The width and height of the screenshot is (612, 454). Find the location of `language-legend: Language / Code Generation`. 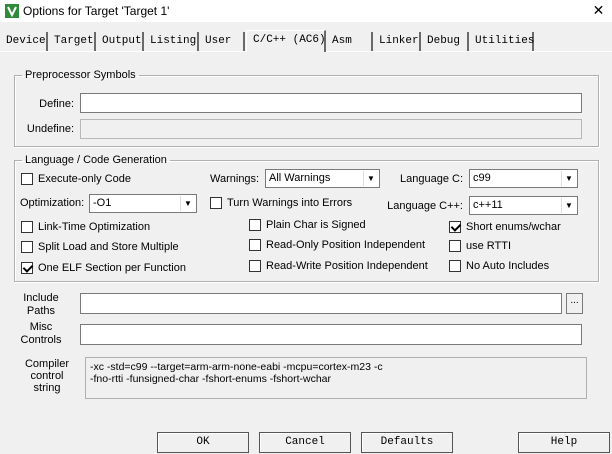

language-legend: Language / Code Generation is located at coordinates (96, 160).